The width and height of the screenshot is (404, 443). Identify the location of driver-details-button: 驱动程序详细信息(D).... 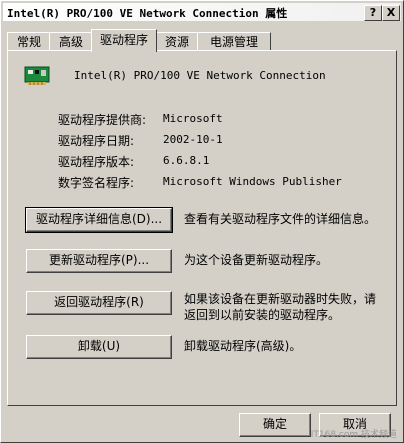
(99, 220).